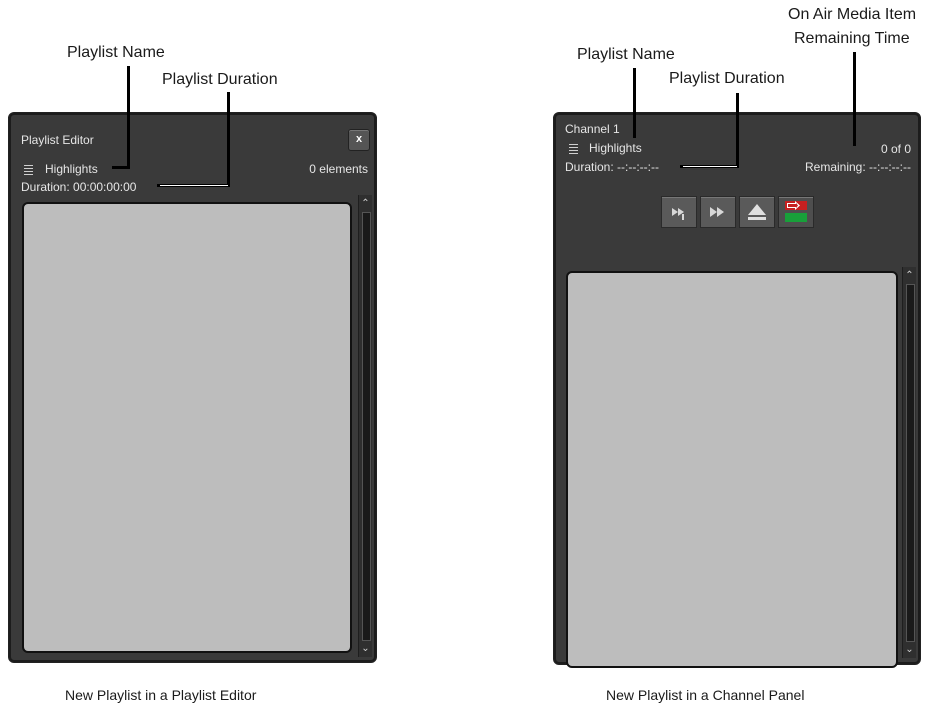 The image size is (935, 707). What do you see at coordinates (857, 167) in the screenshot?
I see `remaining-time: Remaining: --:--:--:--` at bounding box center [857, 167].